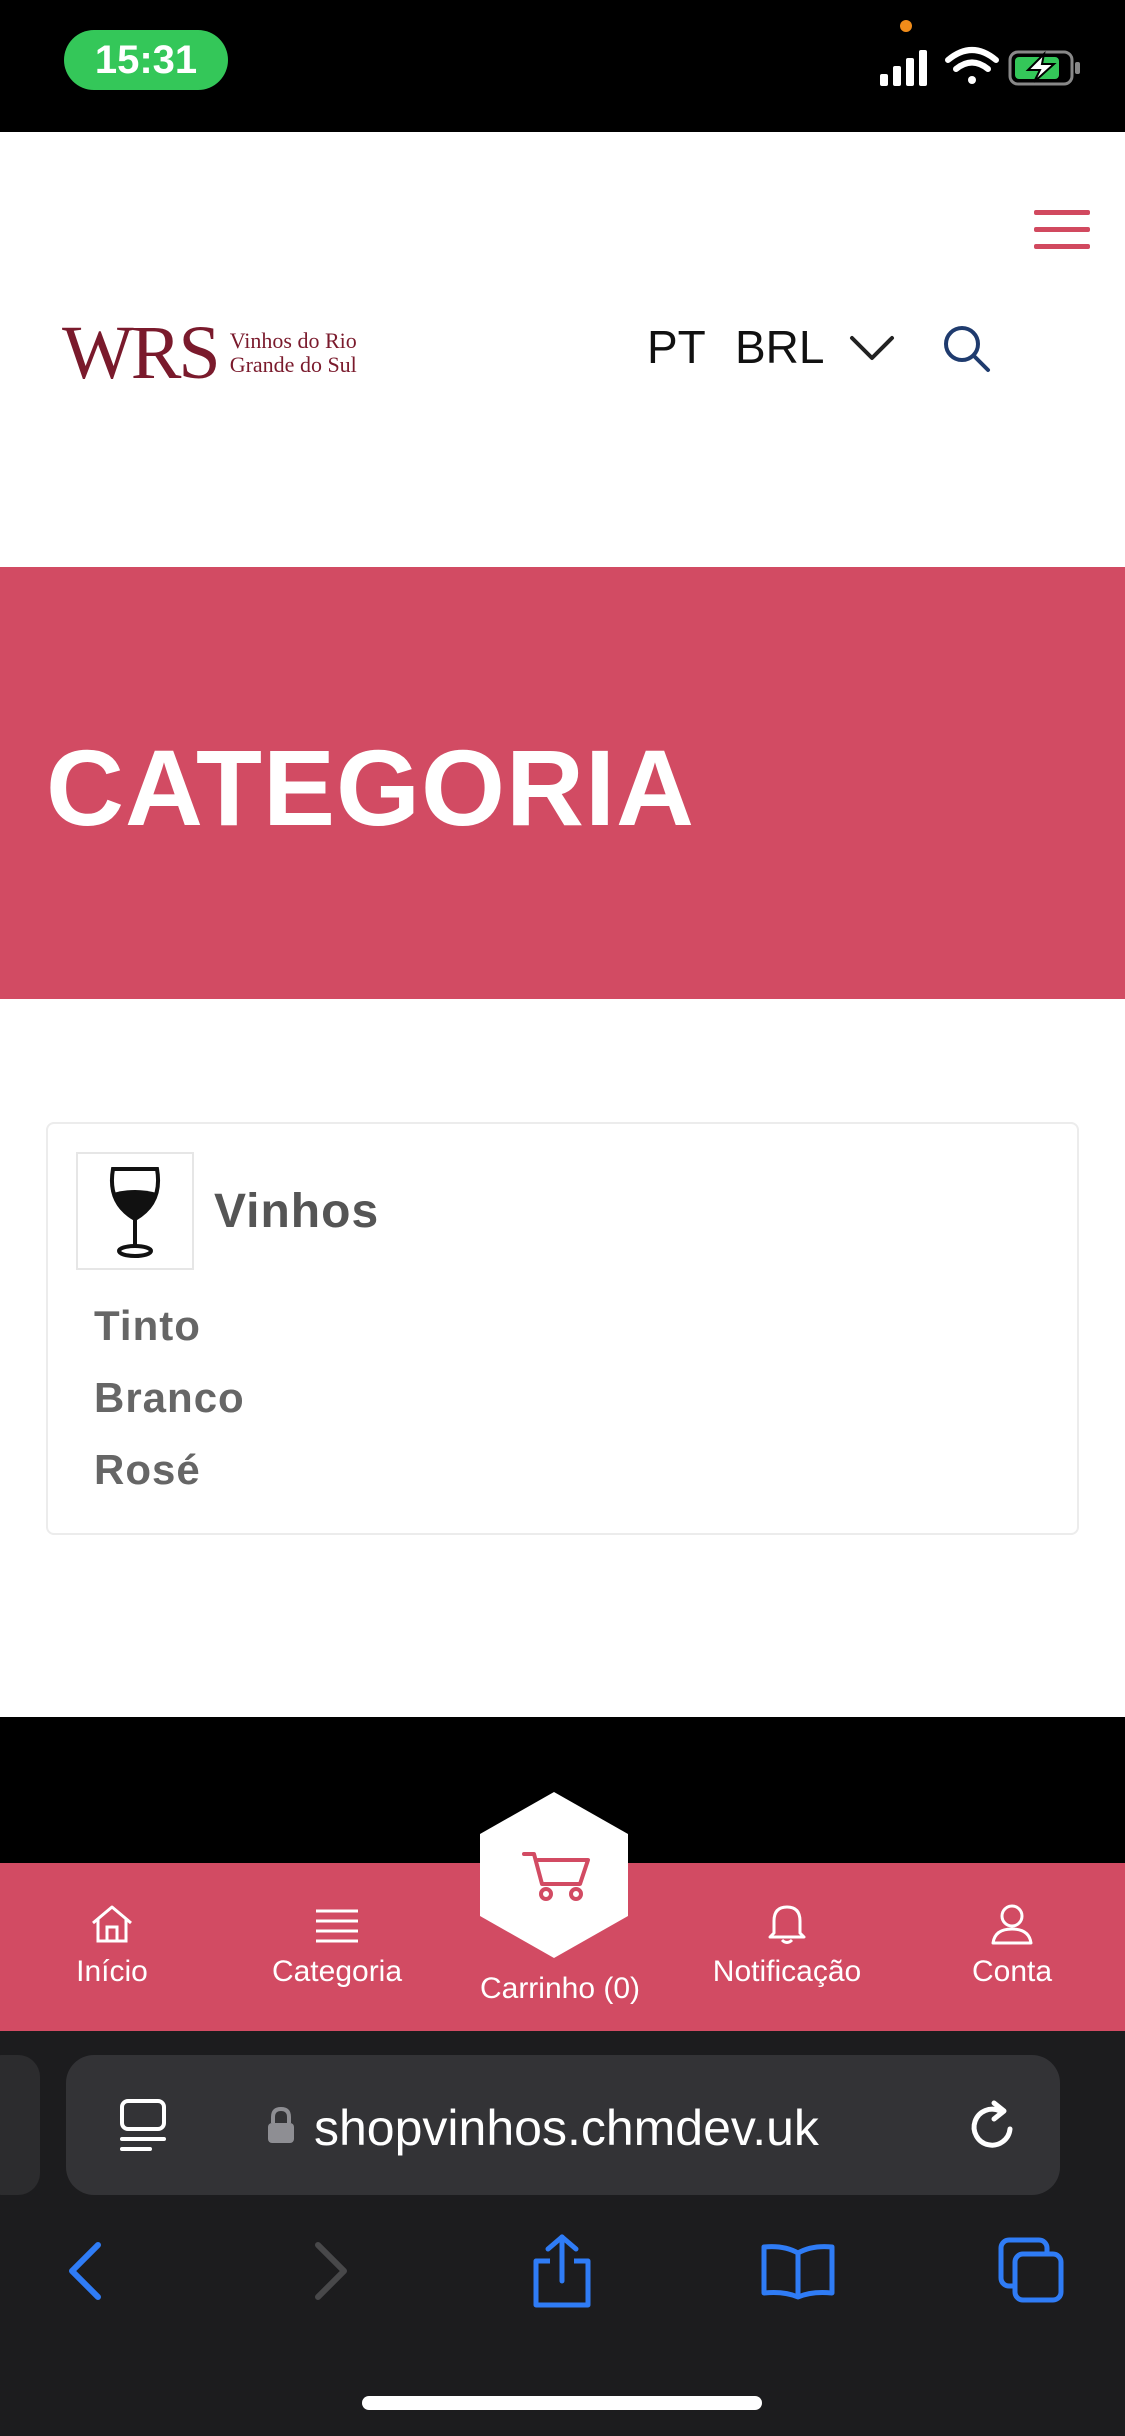 The width and height of the screenshot is (1125, 2436). I want to click on status-time: 15:31, so click(146, 60).